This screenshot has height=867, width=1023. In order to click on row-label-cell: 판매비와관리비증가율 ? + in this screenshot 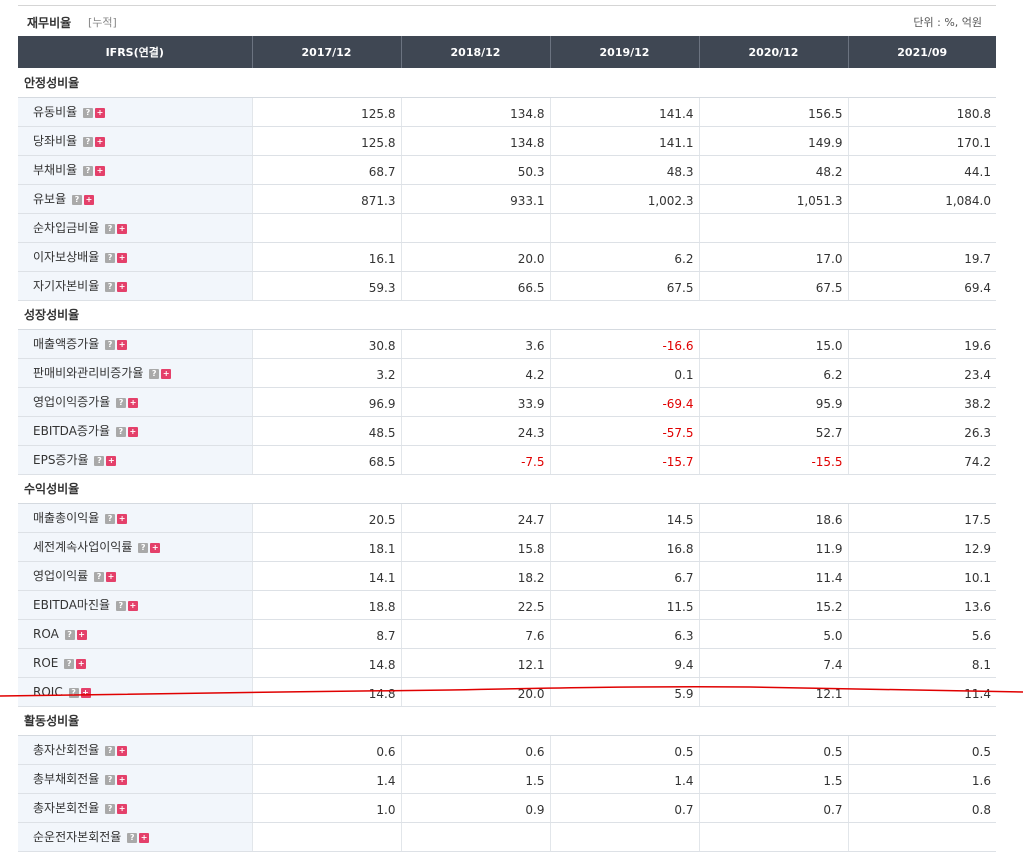, I will do `click(135, 373)`.